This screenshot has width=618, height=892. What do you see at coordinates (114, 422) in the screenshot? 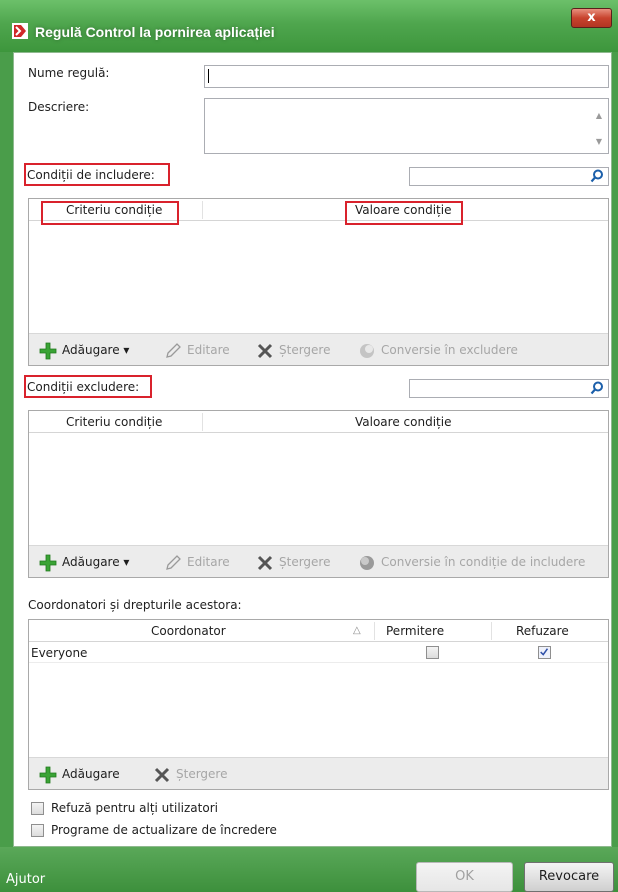
I see `column-header-criterion: Criteriu condiție` at bounding box center [114, 422].